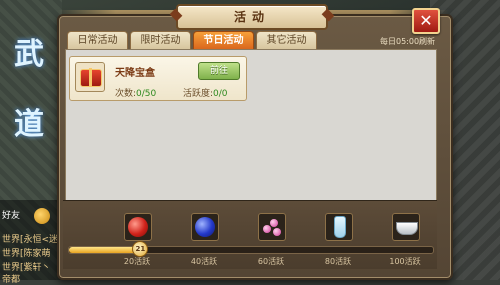  I want to click on blue-orb-icon, so click(205, 227).